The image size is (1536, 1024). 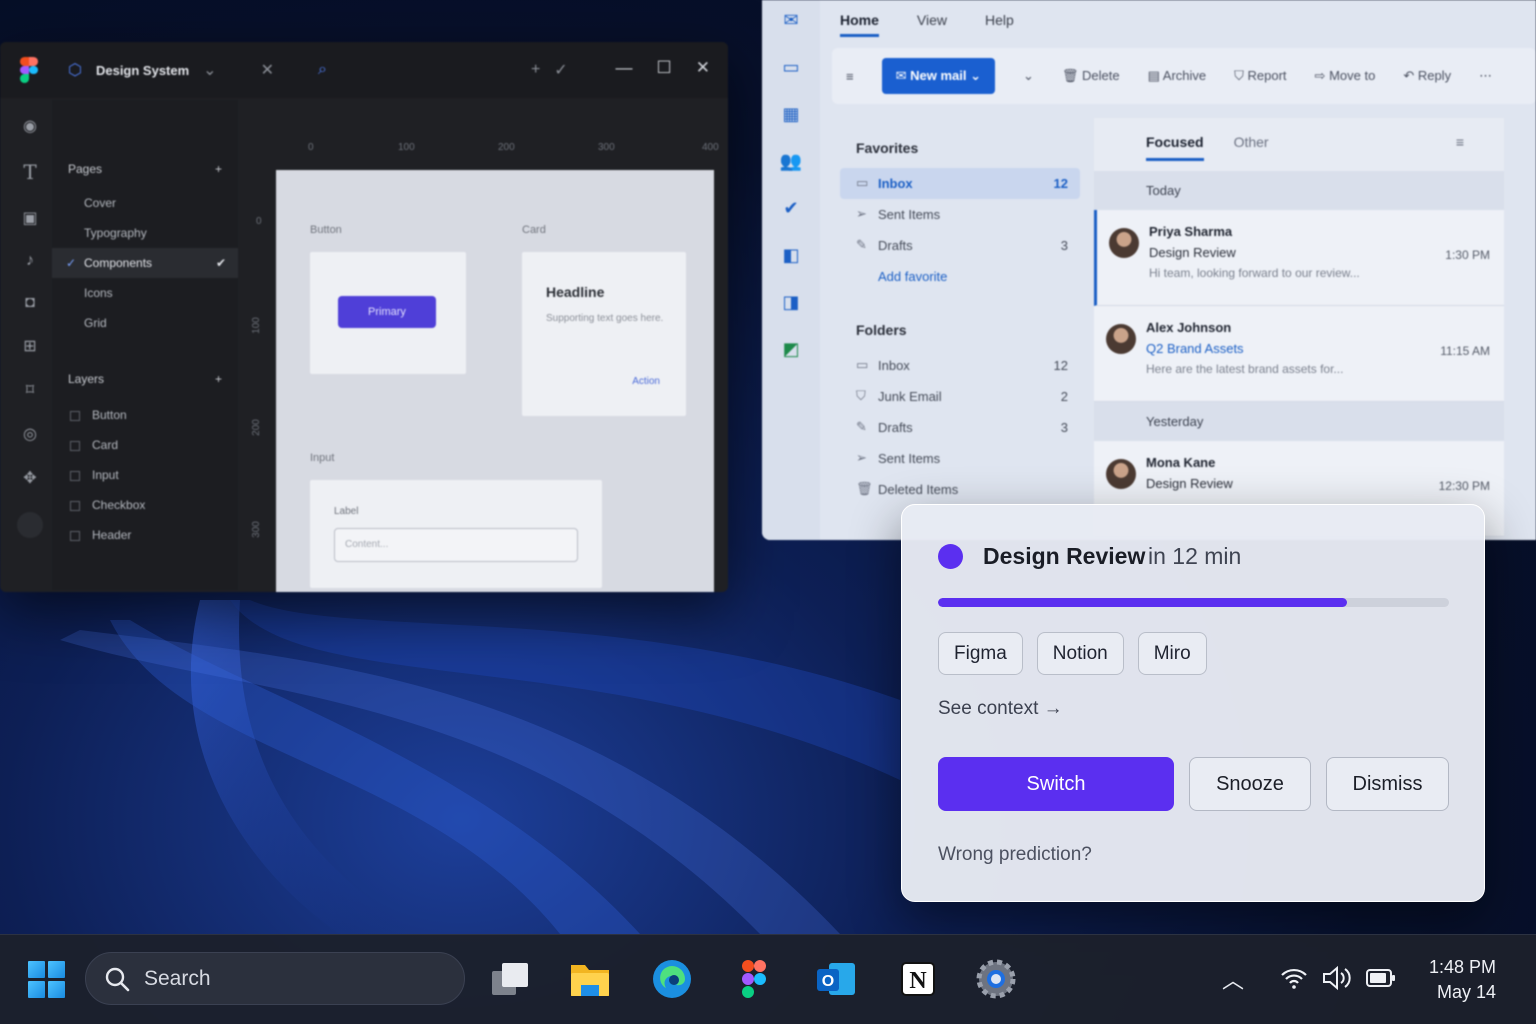 What do you see at coordinates (932, 24) in the screenshot?
I see `tab-view: View` at bounding box center [932, 24].